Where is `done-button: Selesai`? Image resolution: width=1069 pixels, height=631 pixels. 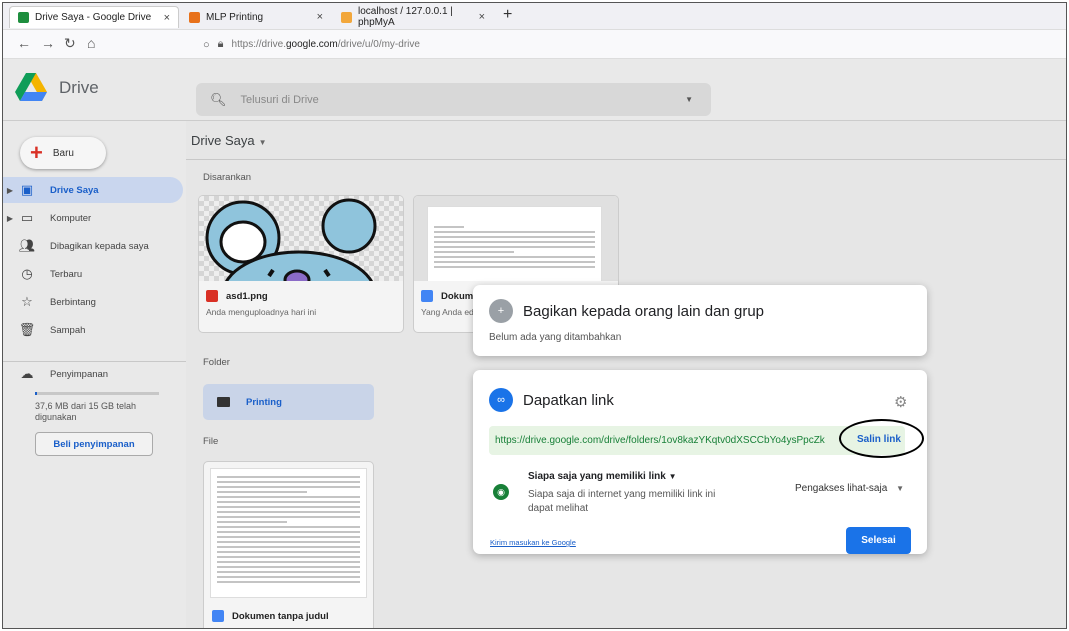
done-button: Selesai is located at coordinates (878, 540).